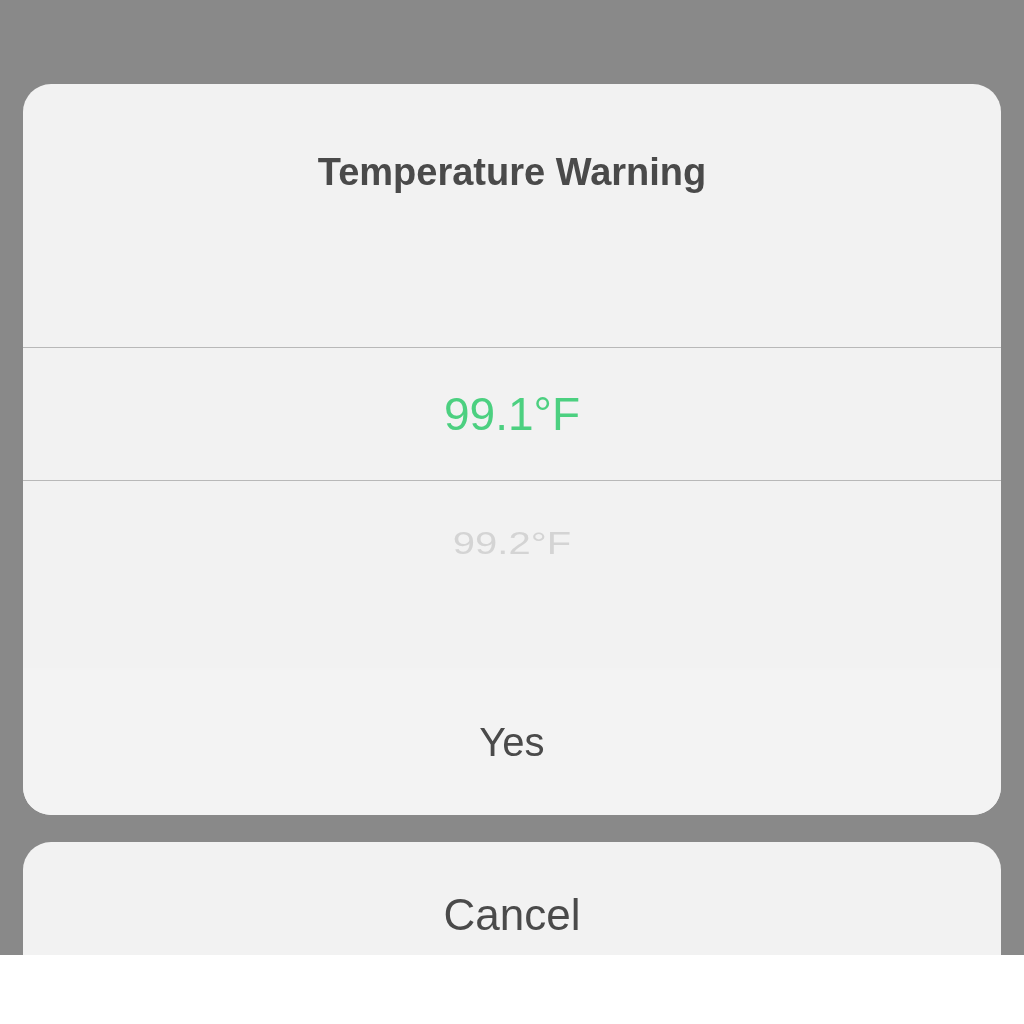 The height and width of the screenshot is (1024, 1024). Describe the element at coordinates (512, 414) in the screenshot. I see `picker-option: 99.1°F` at that location.